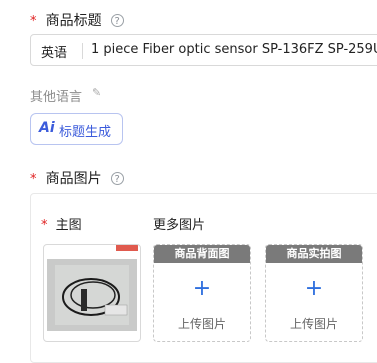  Describe the element at coordinates (314, 254) in the screenshot. I see `slot-header: 商品实拍图` at that location.